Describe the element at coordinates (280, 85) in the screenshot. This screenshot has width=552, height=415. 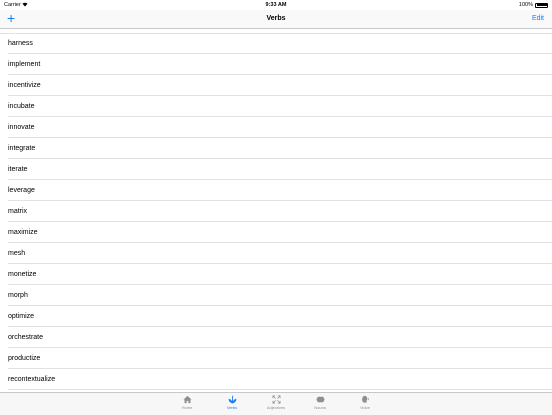
I see `list-item: incentivize` at that location.